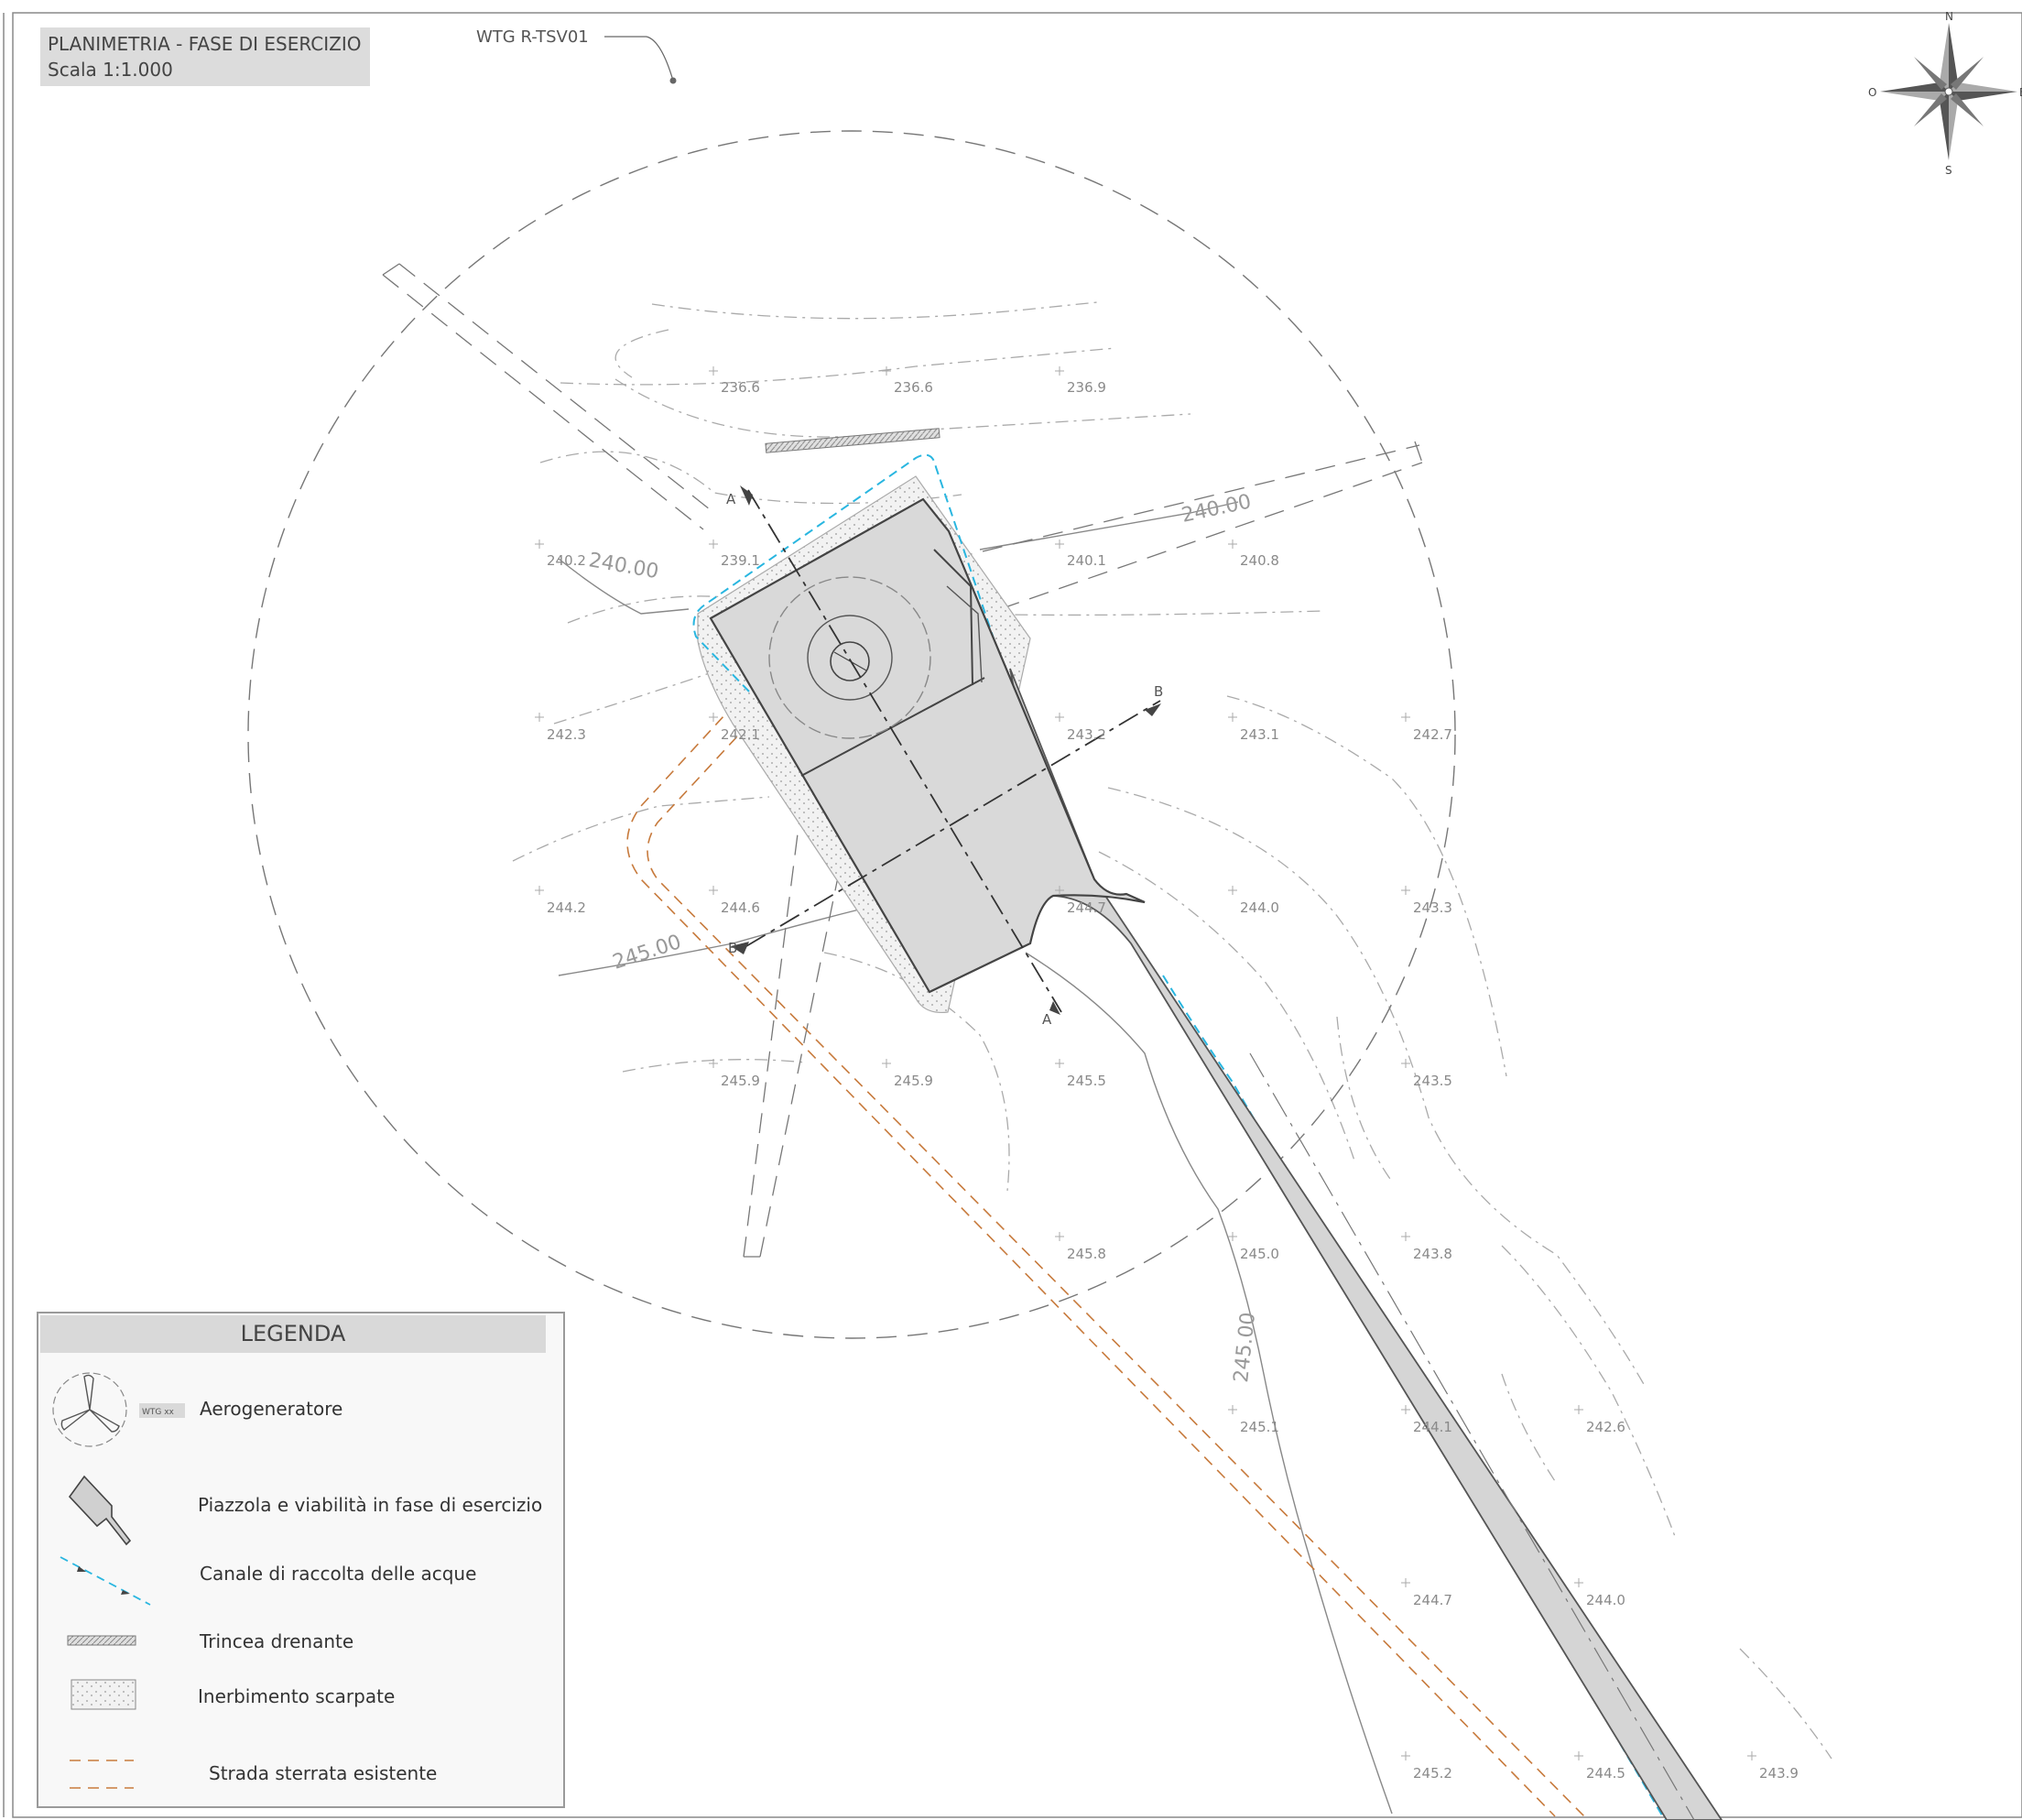 Image resolution: width=2022 pixels, height=1820 pixels. Describe the element at coordinates (566, 734) in the screenshot. I see `spot-height: 242.3` at that location.